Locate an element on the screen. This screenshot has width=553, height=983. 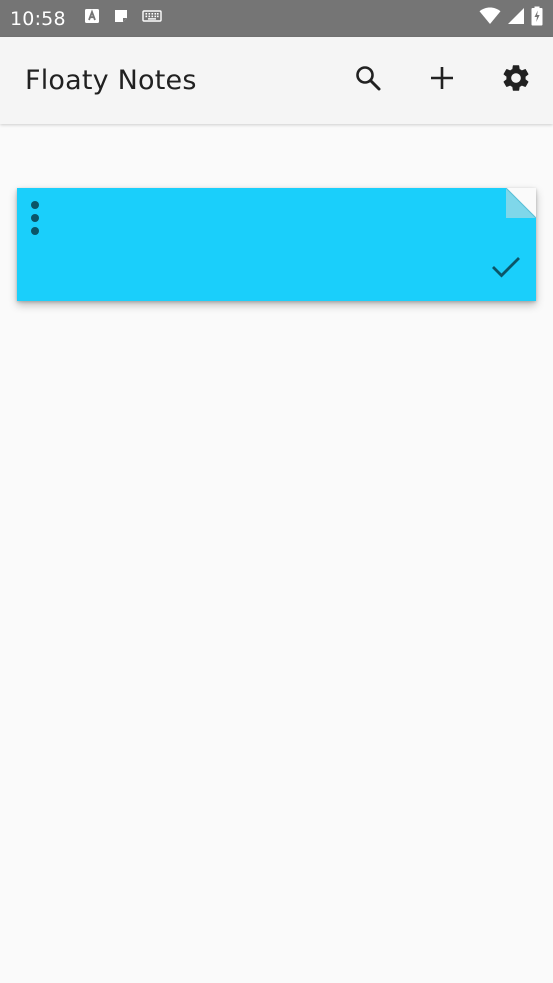
search-icon is located at coordinates (368, 80).